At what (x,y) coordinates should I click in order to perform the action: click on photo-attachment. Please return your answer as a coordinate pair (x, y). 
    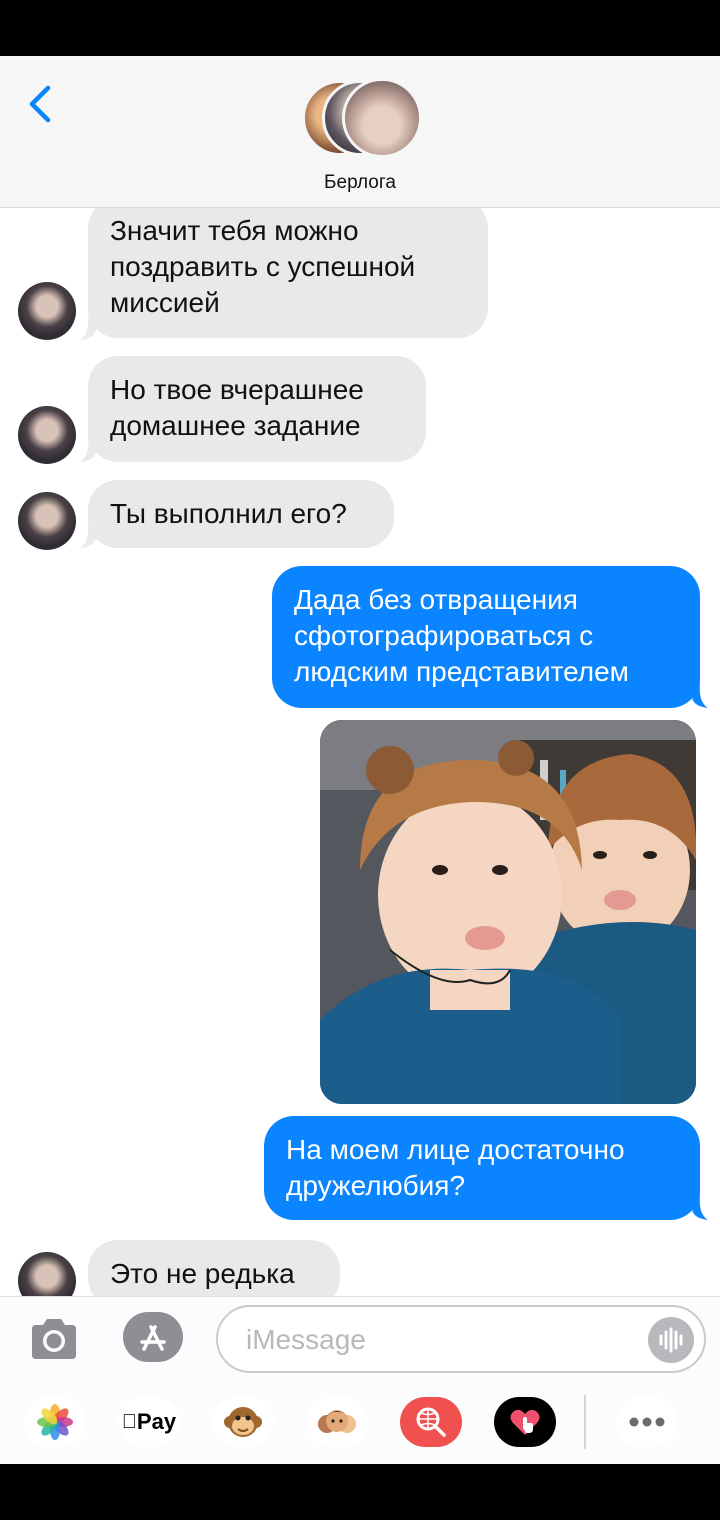
    Looking at the image, I should click on (508, 912).